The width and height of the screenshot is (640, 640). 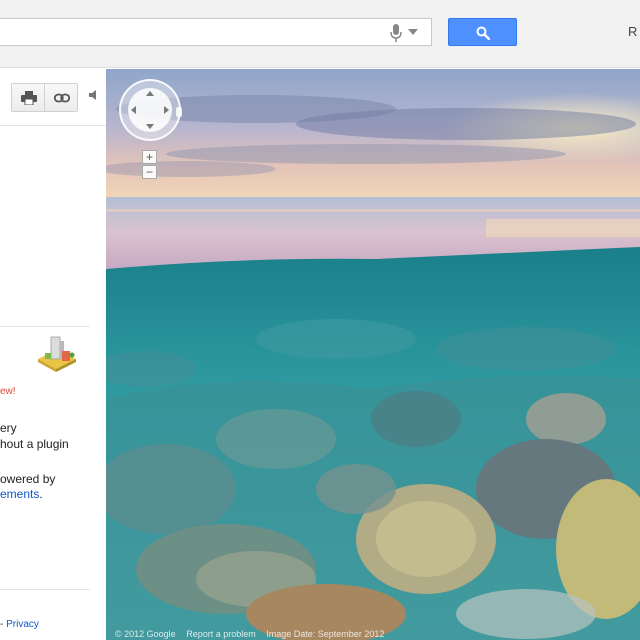 What do you see at coordinates (413, 32) in the screenshot?
I see `caret-down-icon` at bounding box center [413, 32].